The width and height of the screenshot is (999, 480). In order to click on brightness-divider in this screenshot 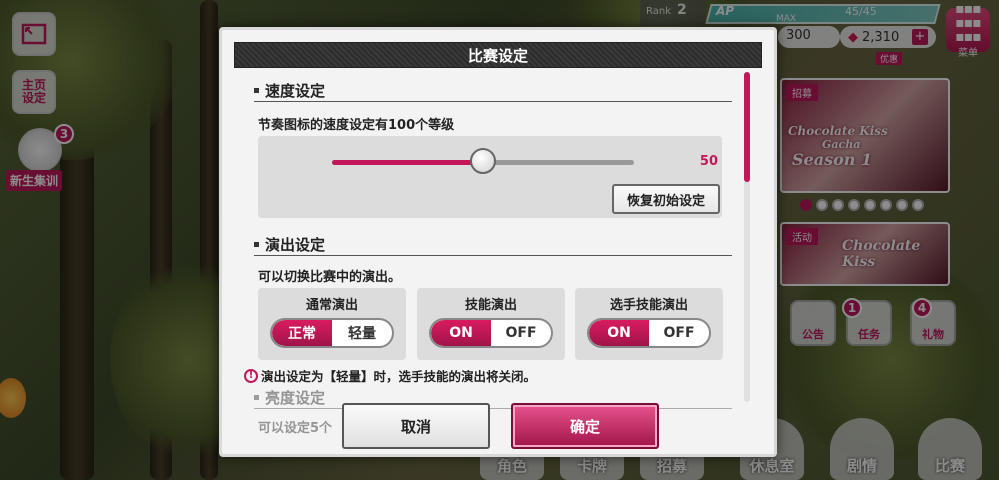, I will do `click(493, 408)`.